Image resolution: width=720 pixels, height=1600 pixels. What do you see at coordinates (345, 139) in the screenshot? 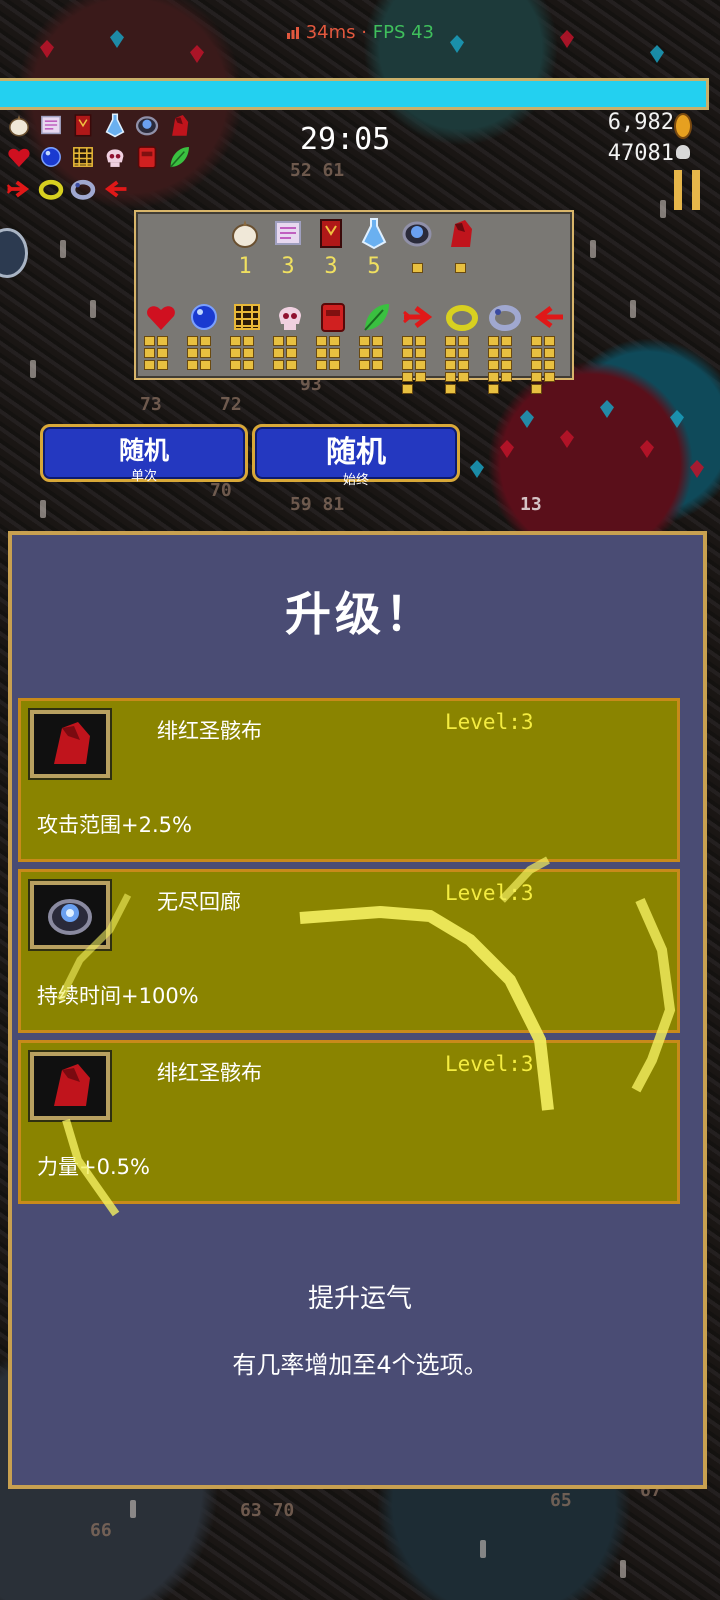
I see `game-timer: 29:05` at bounding box center [345, 139].